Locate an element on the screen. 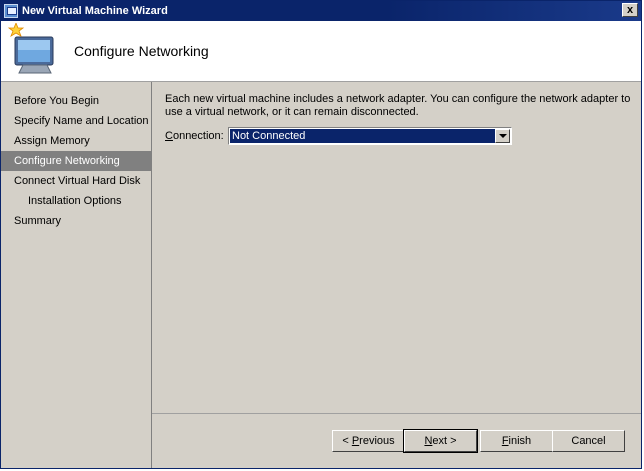  next-button: Next > is located at coordinates (440, 441).